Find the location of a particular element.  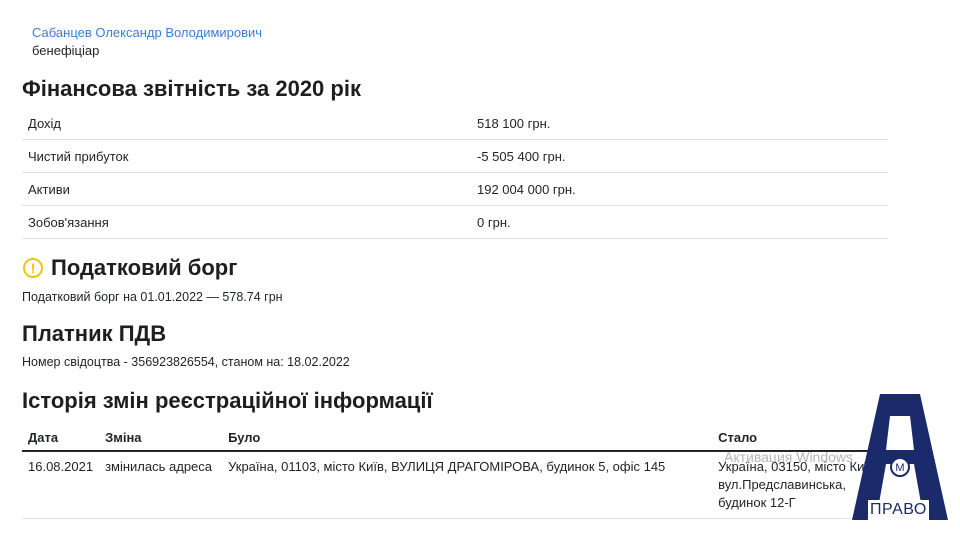

liabilities-label: Зобов'язання is located at coordinates (246, 222).